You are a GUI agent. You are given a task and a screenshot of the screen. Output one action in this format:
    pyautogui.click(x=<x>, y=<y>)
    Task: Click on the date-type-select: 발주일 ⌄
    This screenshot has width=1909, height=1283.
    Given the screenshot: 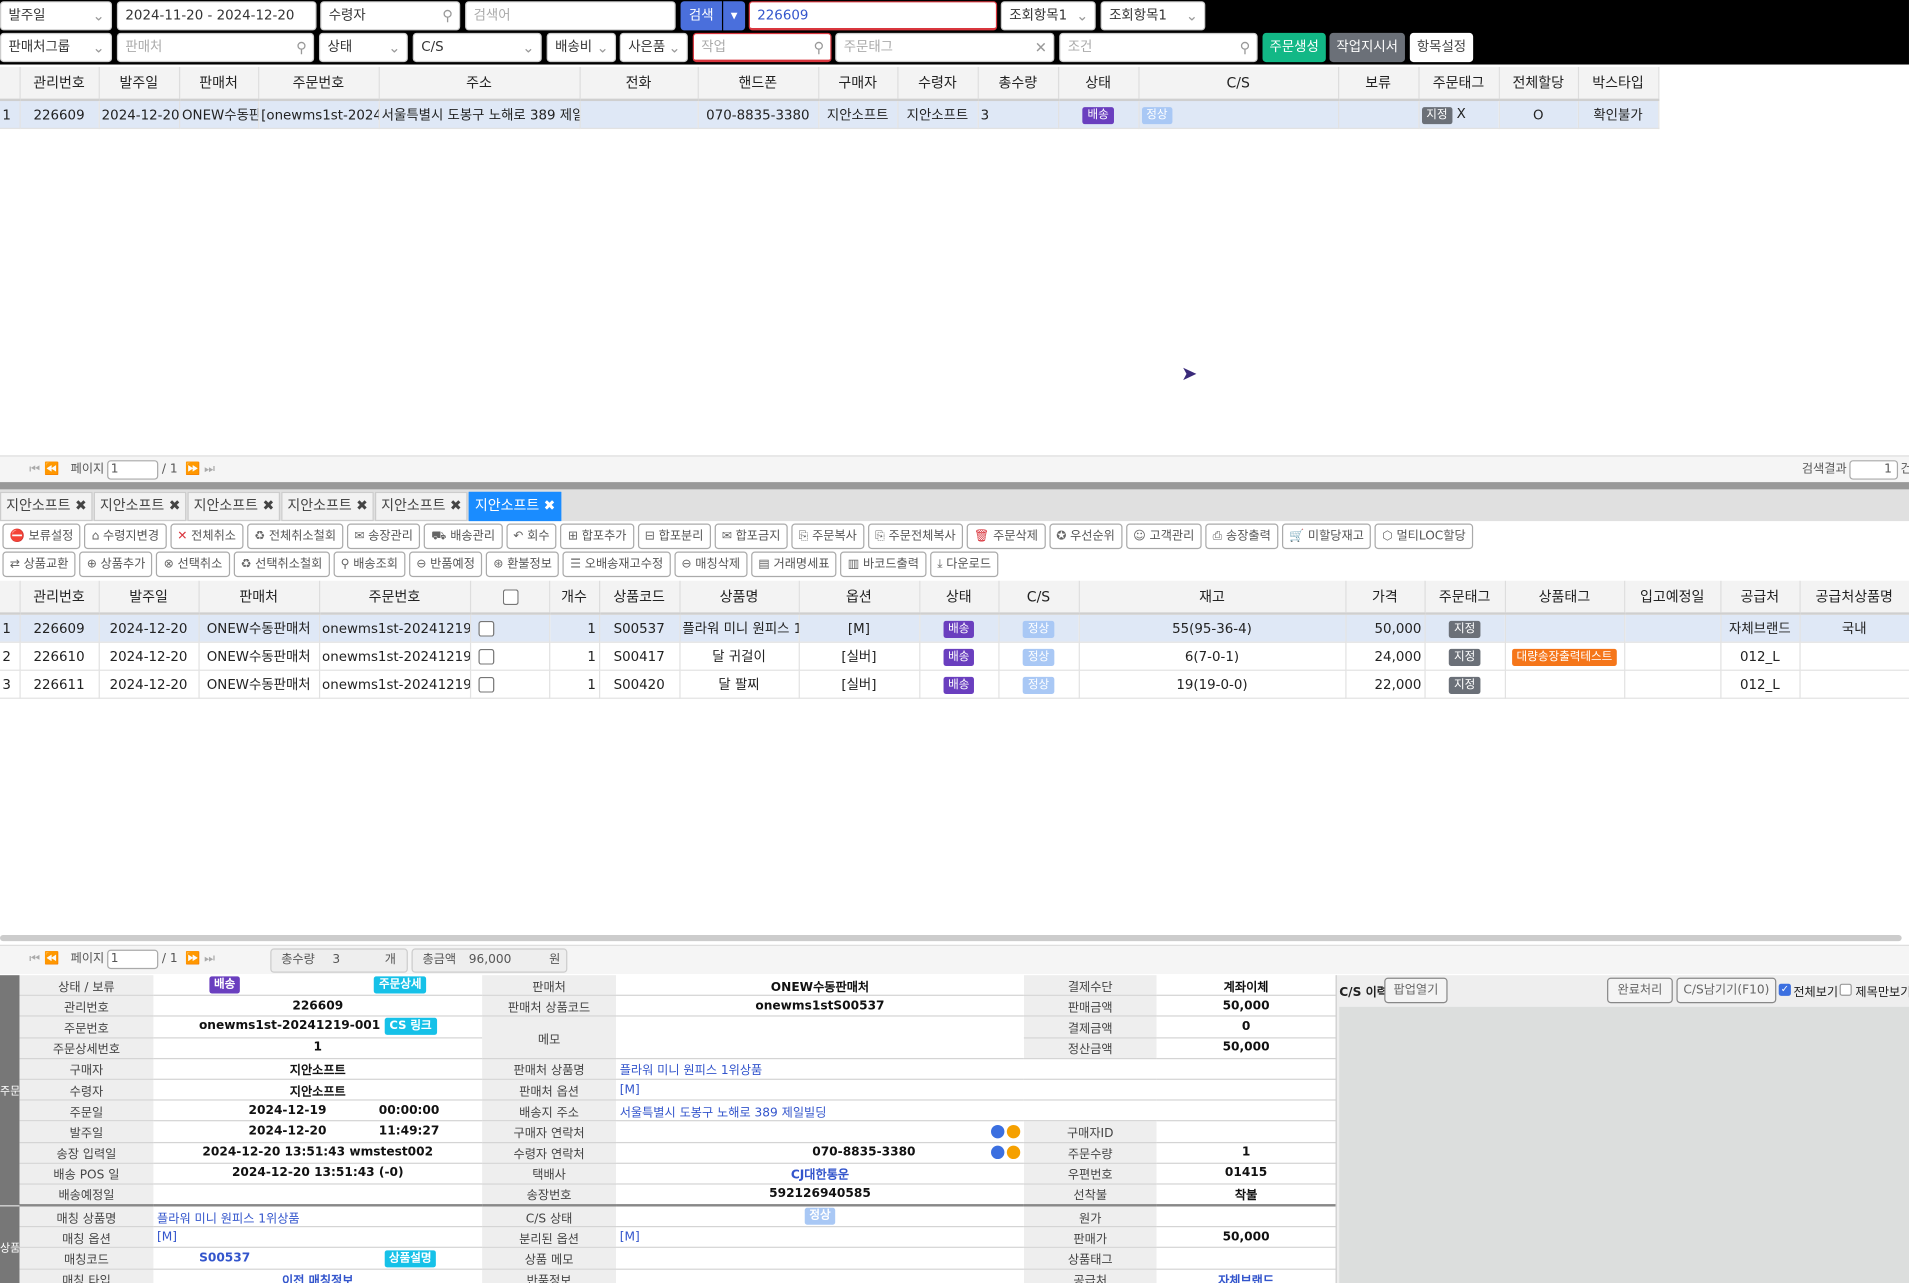 What is the action you would take?
    pyautogui.click(x=56, y=16)
    